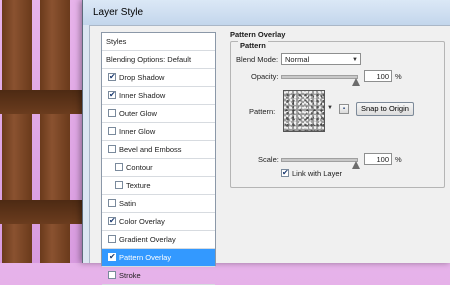 The image size is (450, 285). What do you see at coordinates (128, 203) in the screenshot?
I see `style-item-label: Satin` at bounding box center [128, 203].